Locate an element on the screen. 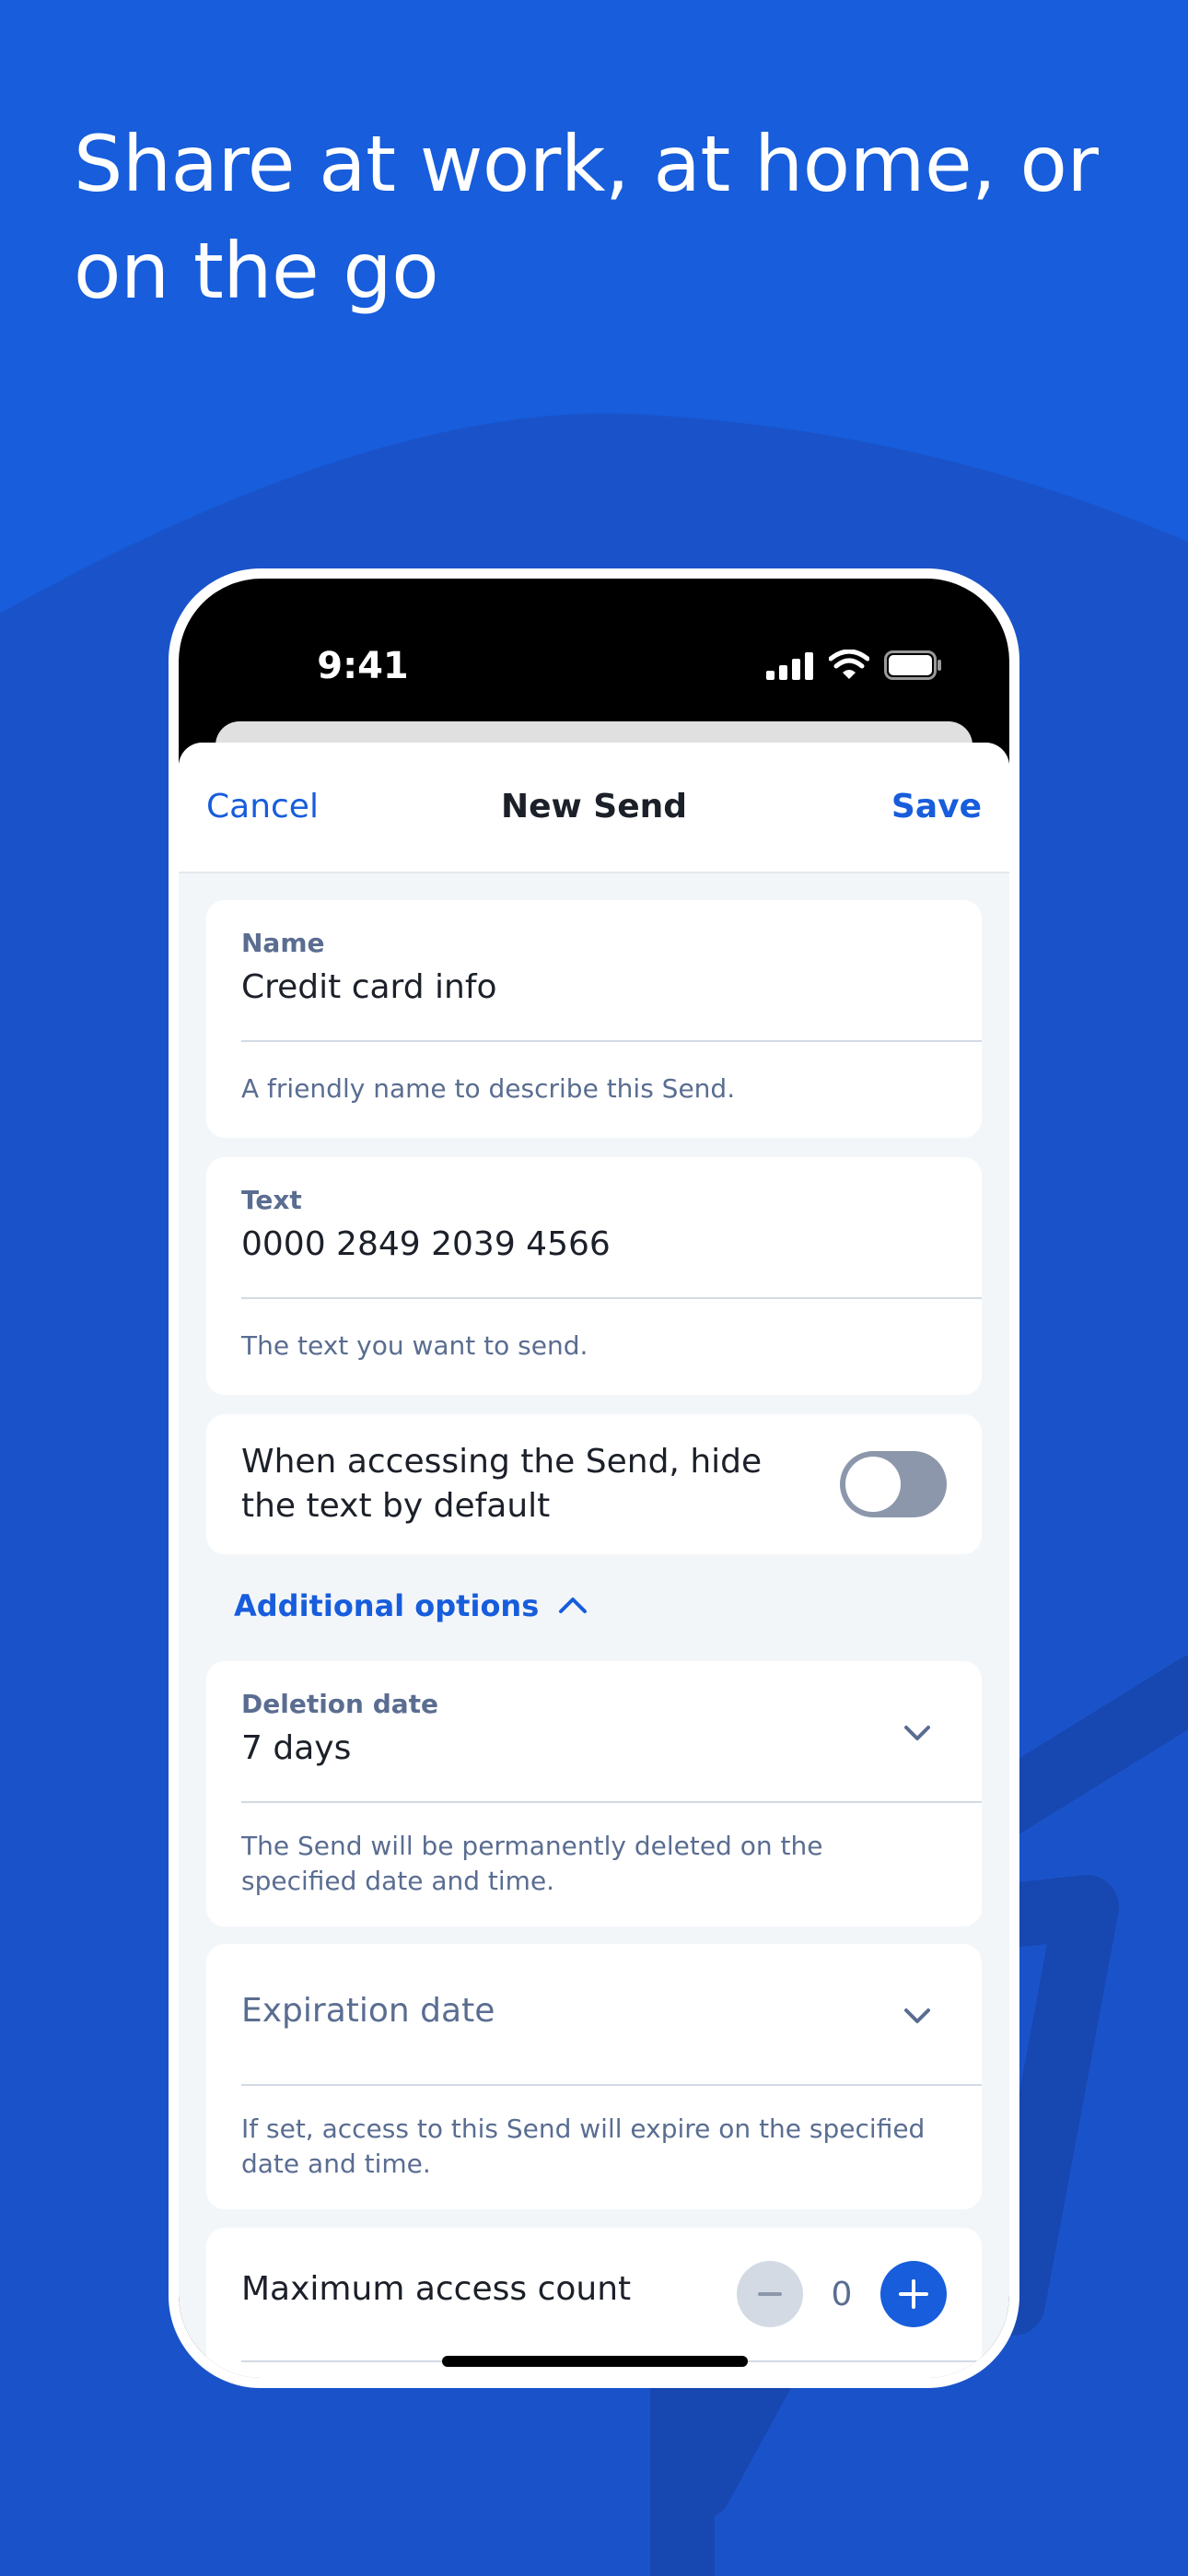  increment-button is located at coordinates (913, 2294).